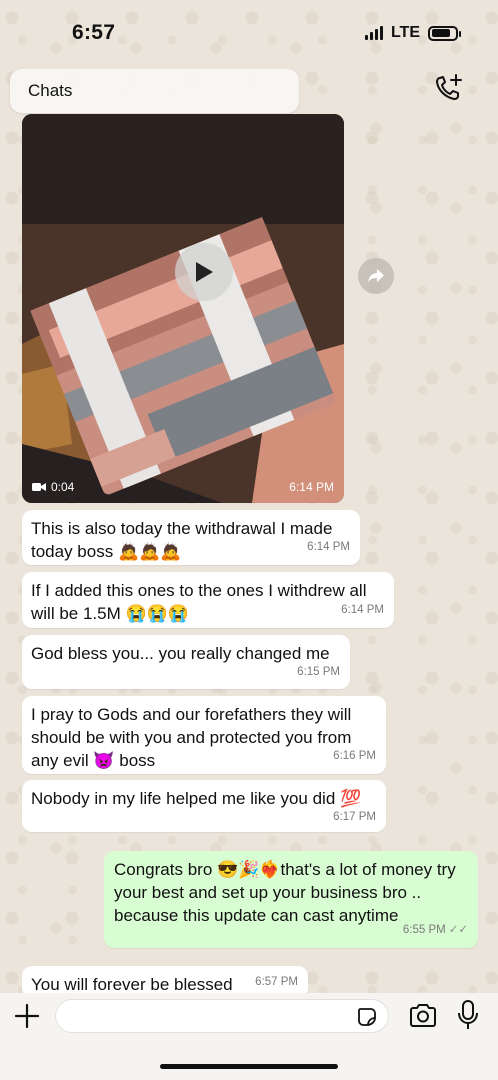 The height and width of the screenshot is (1080, 498). Describe the element at coordinates (318, 672) in the screenshot. I see `message-timestamp: 6:15 PM` at that location.